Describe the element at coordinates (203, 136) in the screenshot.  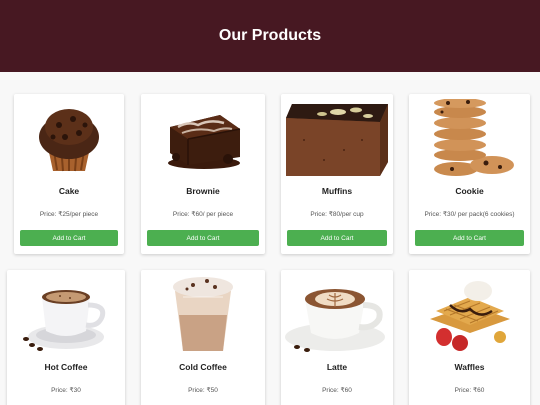
I see `brownie-image` at that location.